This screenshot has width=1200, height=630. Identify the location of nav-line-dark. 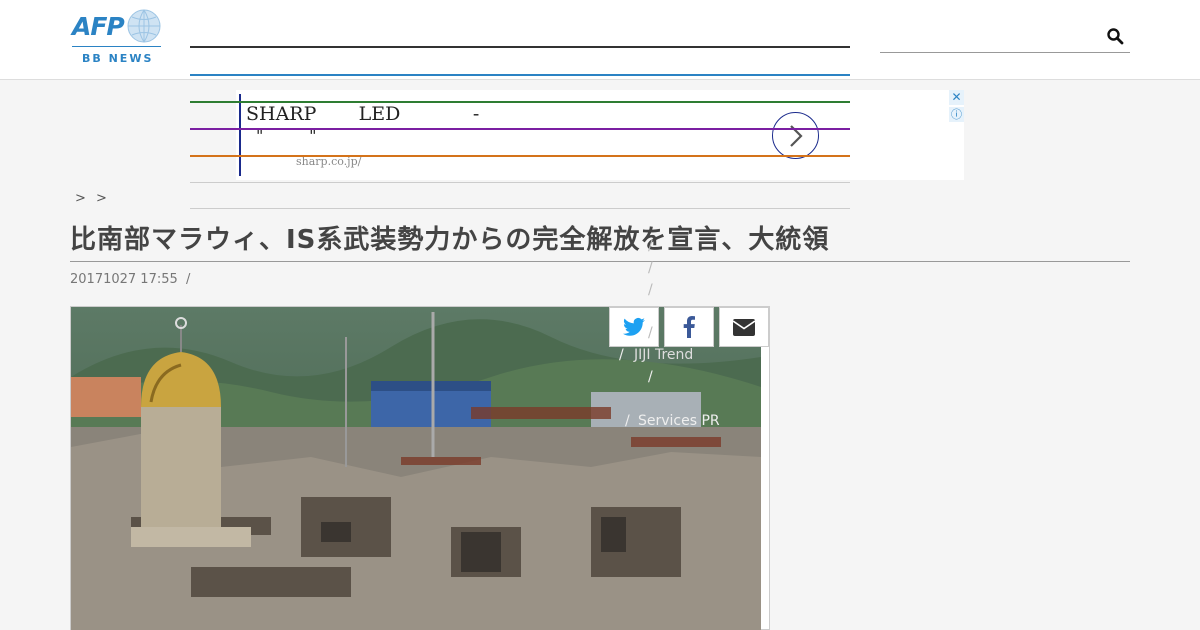
(520, 47).